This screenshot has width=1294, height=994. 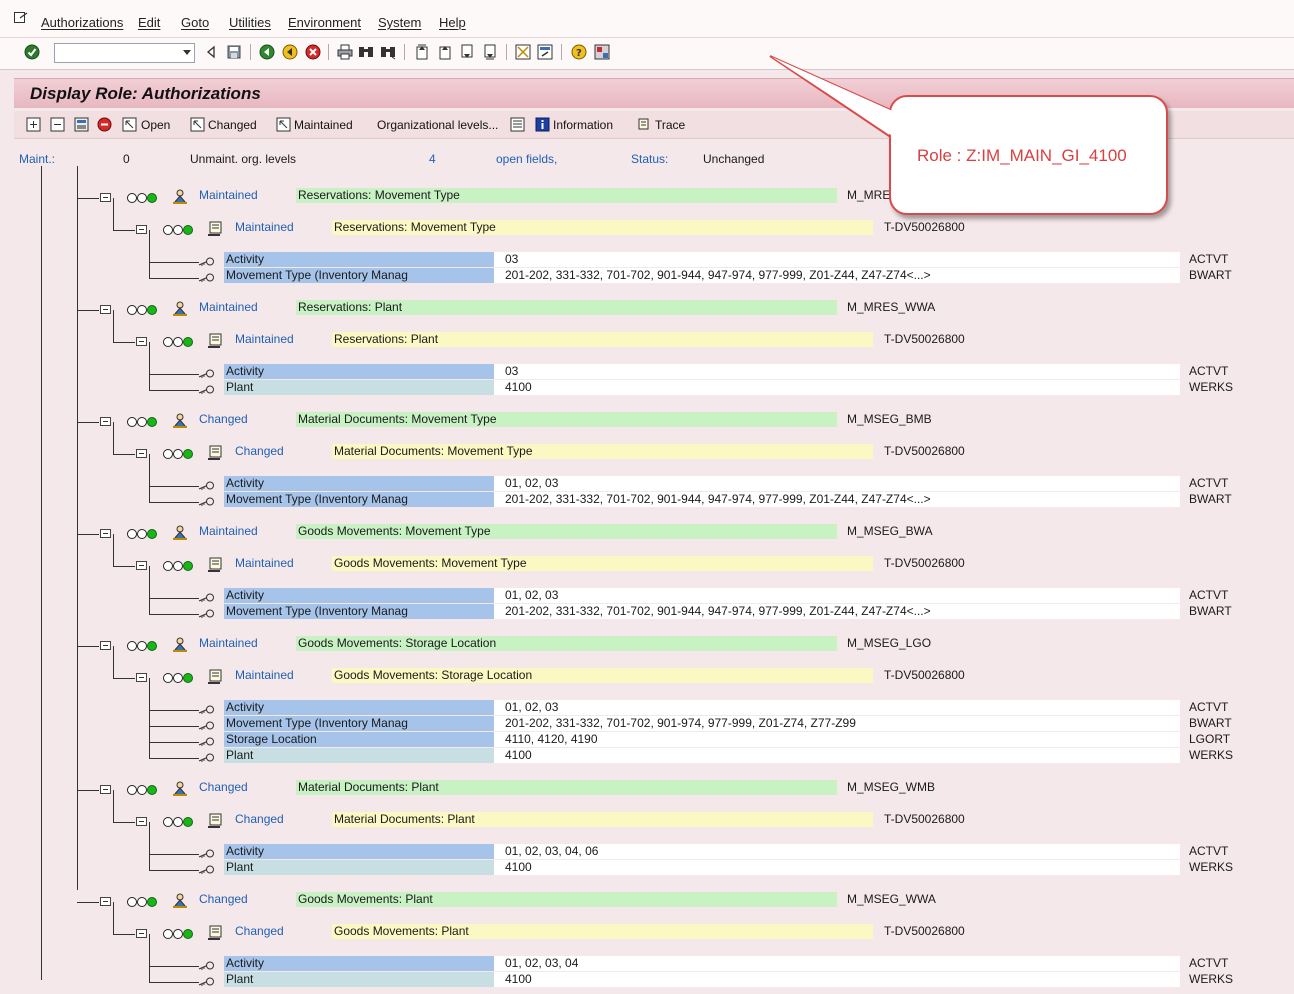 I want to click on field-values: 01, 02, 03, 04, 06, so click(x=837, y=851).